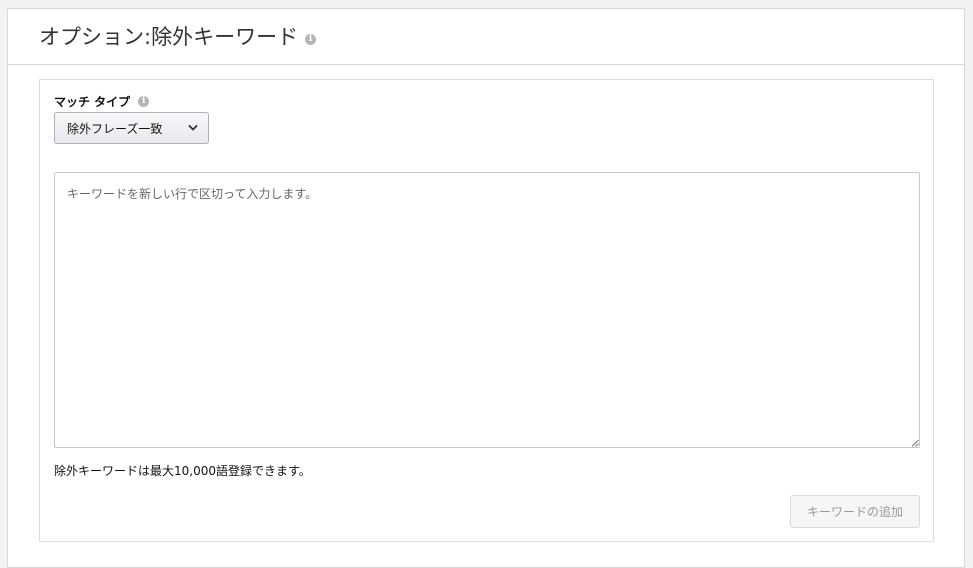  What do you see at coordinates (169, 37) in the screenshot?
I see `page-title: オプション:除外キーワード` at bounding box center [169, 37].